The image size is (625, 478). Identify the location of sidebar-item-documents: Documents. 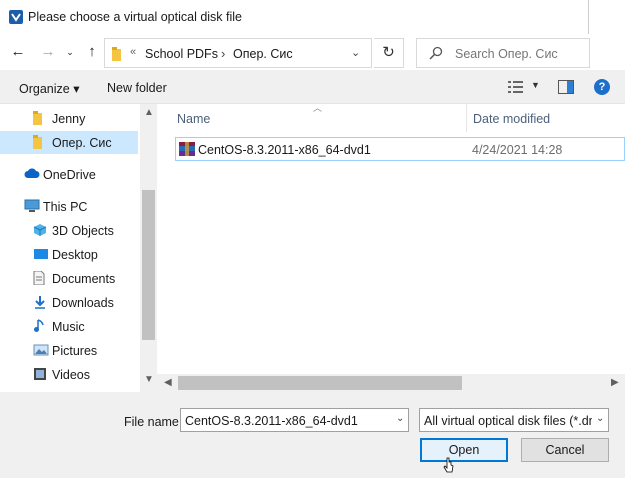
(69, 278).